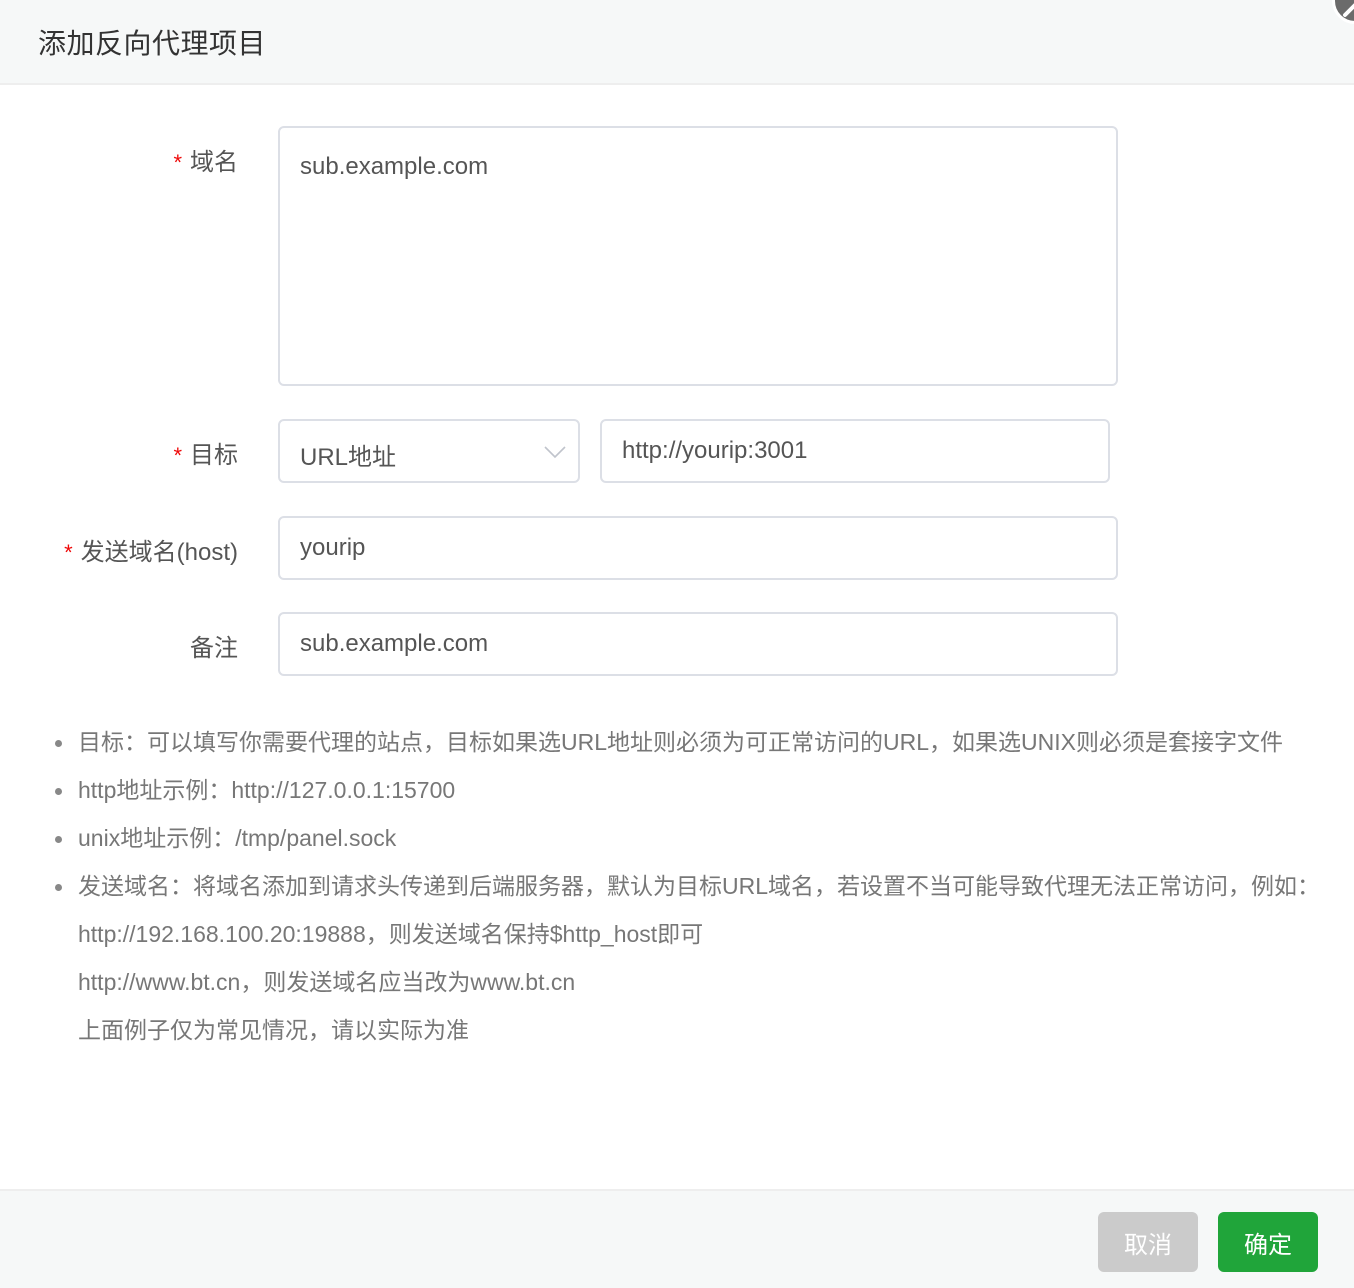  Describe the element at coordinates (555, 452) in the screenshot. I see `chevron-down-icon` at that location.